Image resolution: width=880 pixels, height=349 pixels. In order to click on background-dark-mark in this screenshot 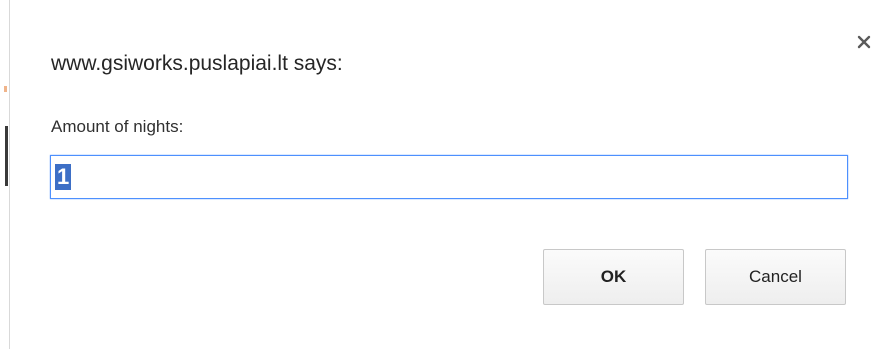, I will do `click(6, 156)`.